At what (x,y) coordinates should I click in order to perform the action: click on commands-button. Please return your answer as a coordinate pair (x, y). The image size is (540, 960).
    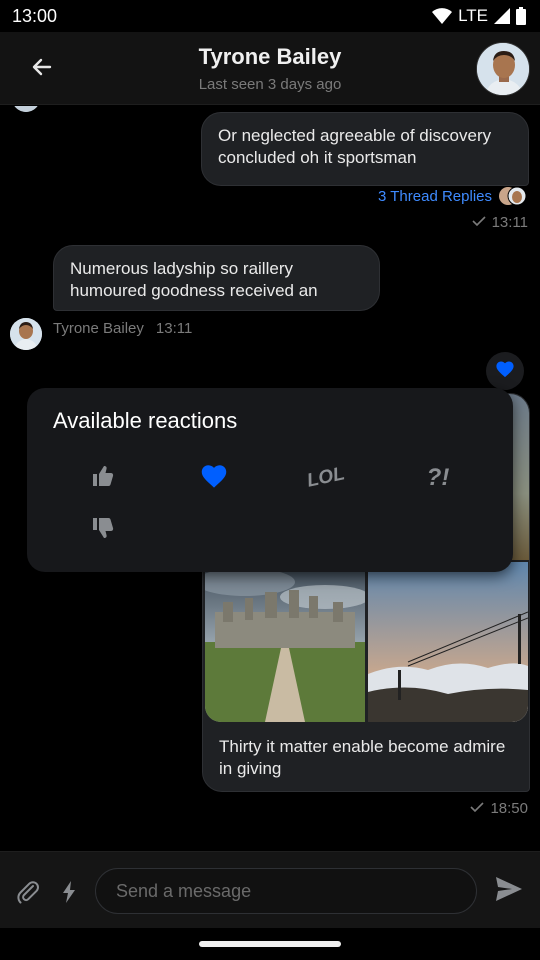
    Looking at the image, I should click on (69, 894).